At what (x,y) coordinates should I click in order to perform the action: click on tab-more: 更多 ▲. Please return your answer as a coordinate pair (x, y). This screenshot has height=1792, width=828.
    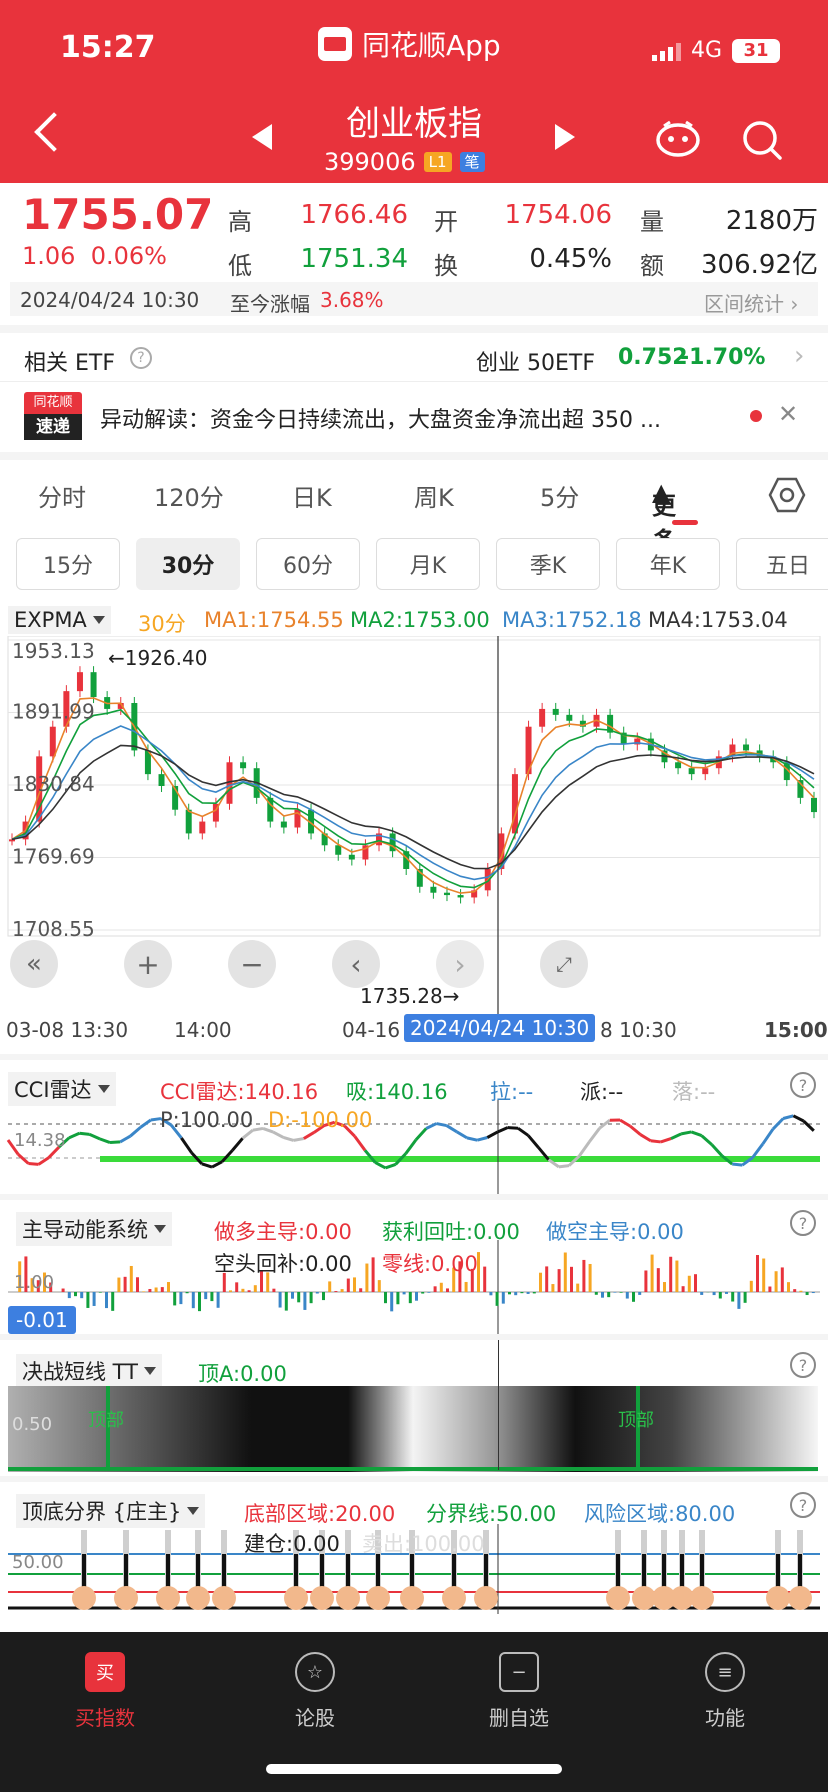
    Looking at the image, I should click on (664, 516).